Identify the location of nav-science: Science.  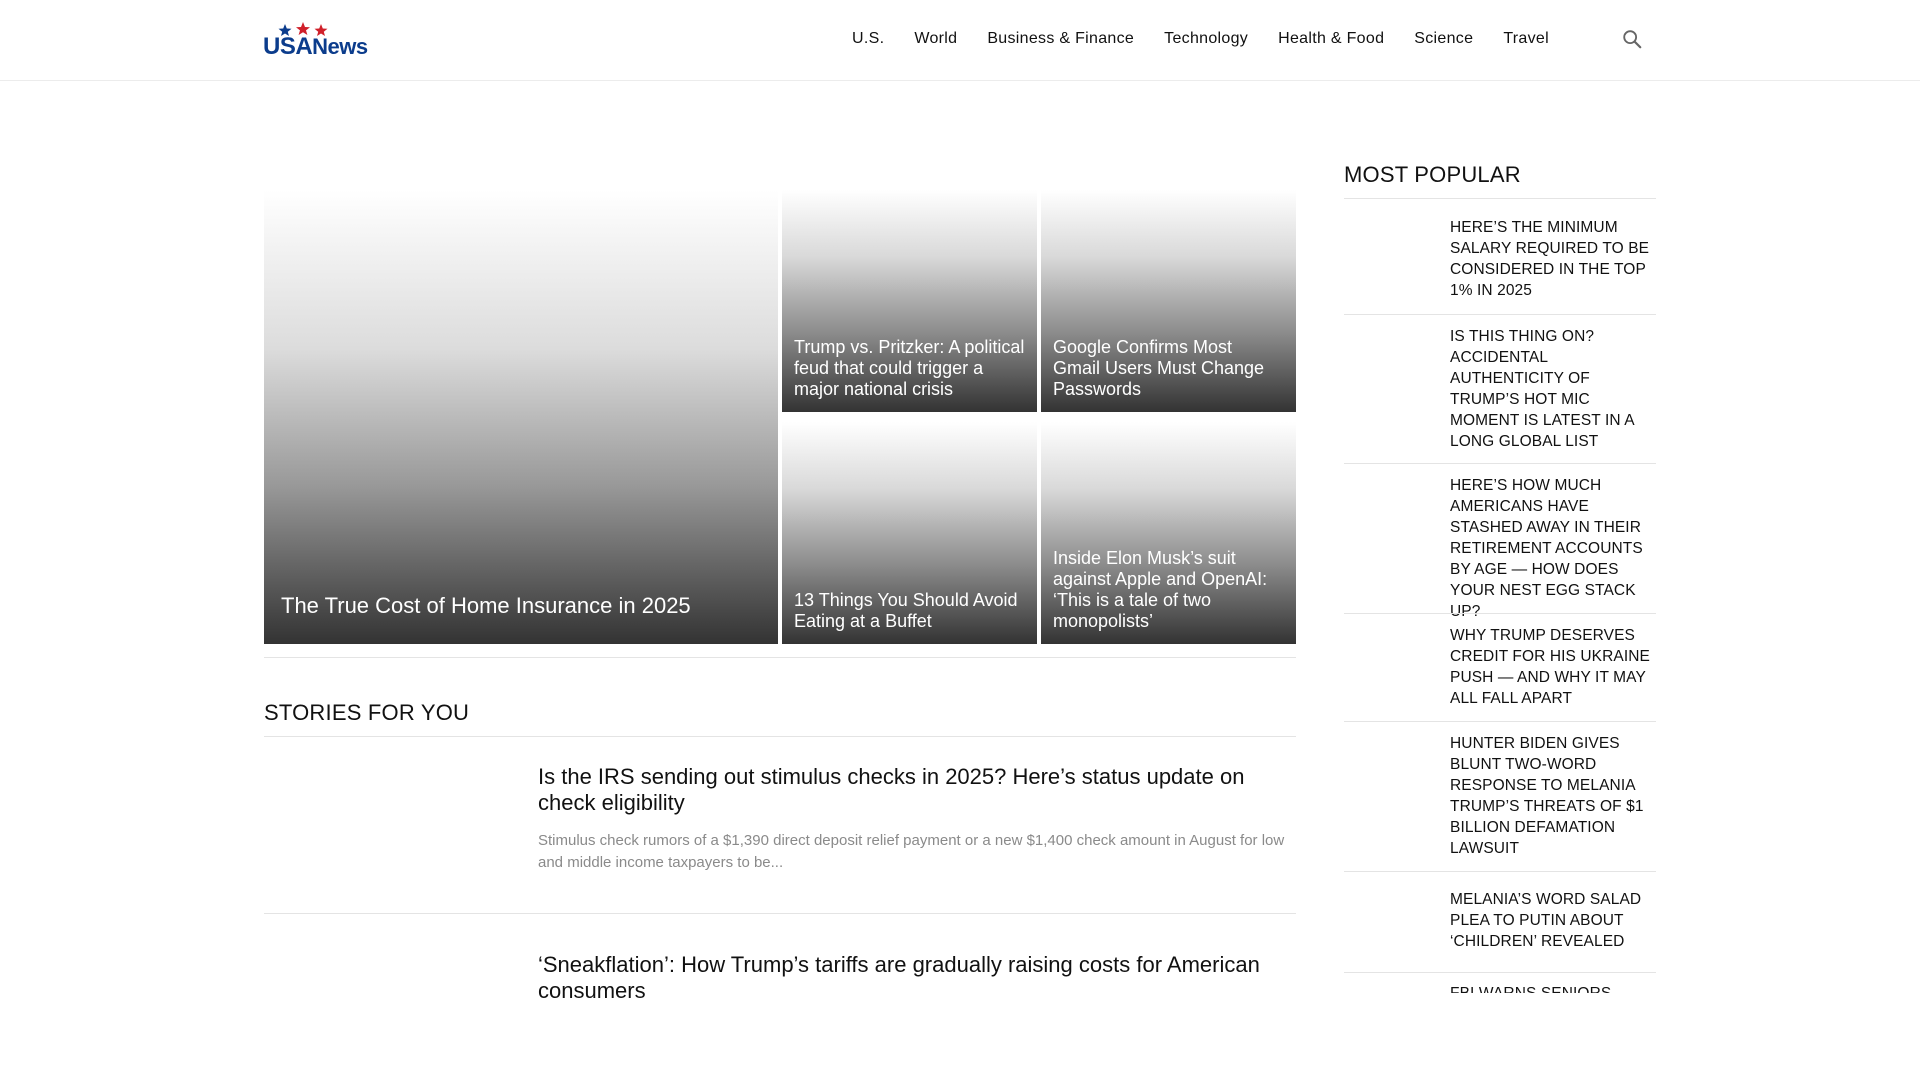
(1443, 39).